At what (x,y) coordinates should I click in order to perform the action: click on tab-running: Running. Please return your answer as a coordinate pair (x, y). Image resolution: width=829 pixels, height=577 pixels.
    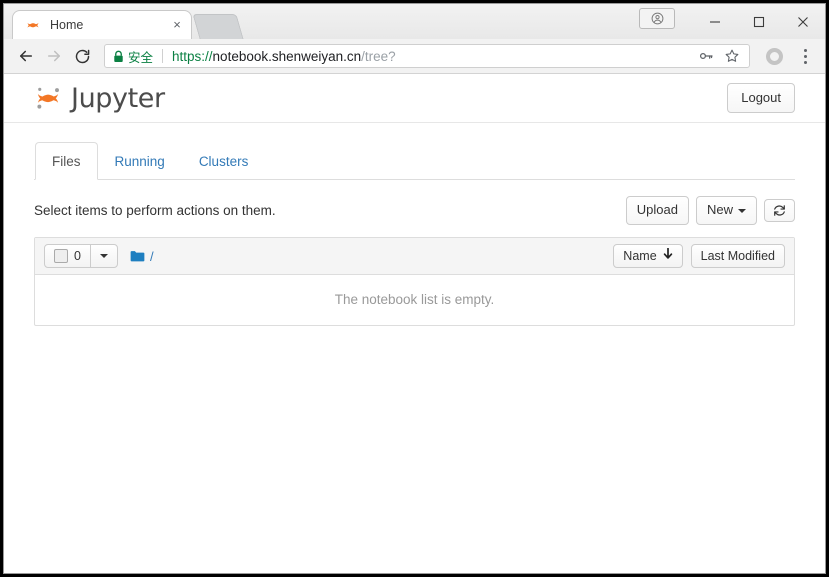
    Looking at the image, I should click on (140, 161).